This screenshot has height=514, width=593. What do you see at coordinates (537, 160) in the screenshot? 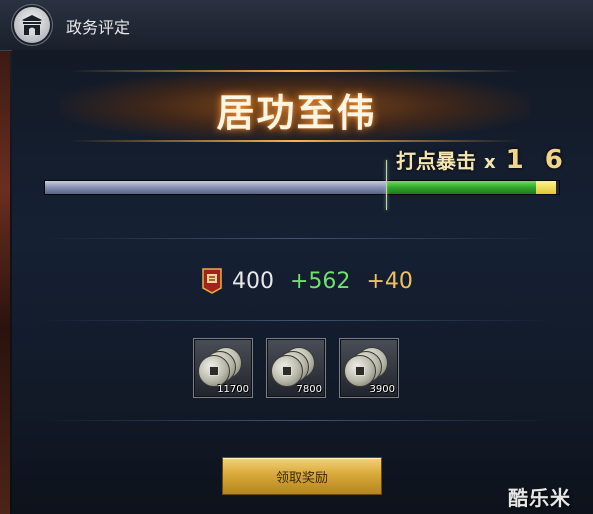
I see `crit-value: 1 6` at bounding box center [537, 160].